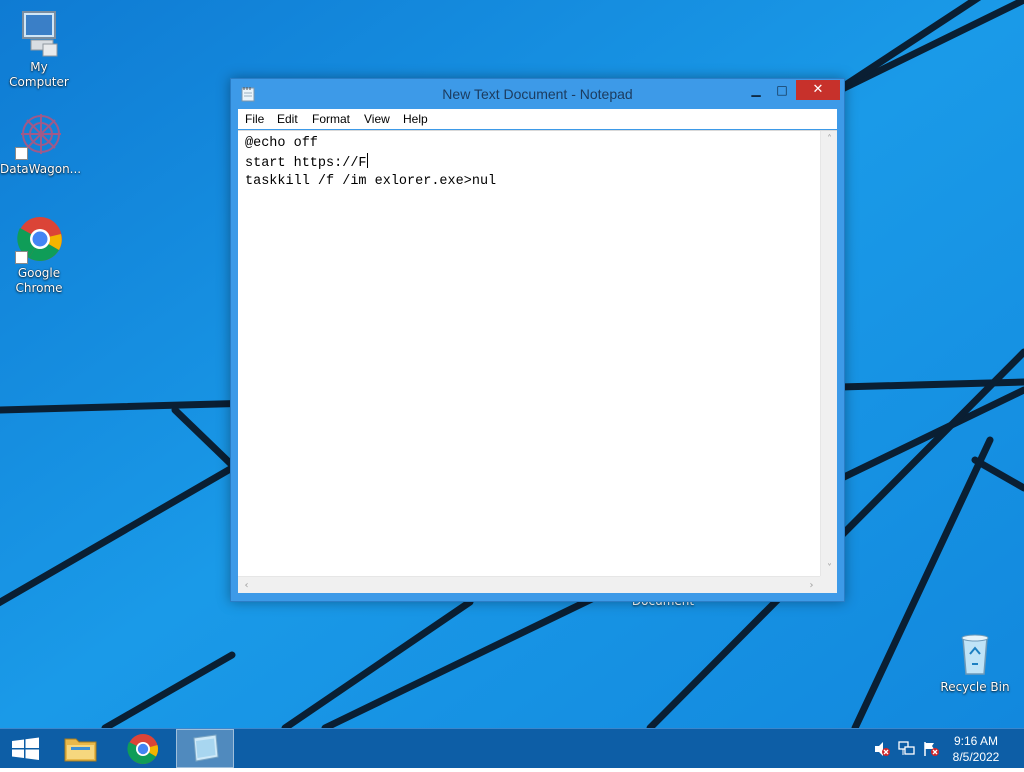 The image size is (1024, 772). Describe the element at coordinates (39, 280) in the screenshot. I see `desktop-icon-label: Google Chrome` at that location.